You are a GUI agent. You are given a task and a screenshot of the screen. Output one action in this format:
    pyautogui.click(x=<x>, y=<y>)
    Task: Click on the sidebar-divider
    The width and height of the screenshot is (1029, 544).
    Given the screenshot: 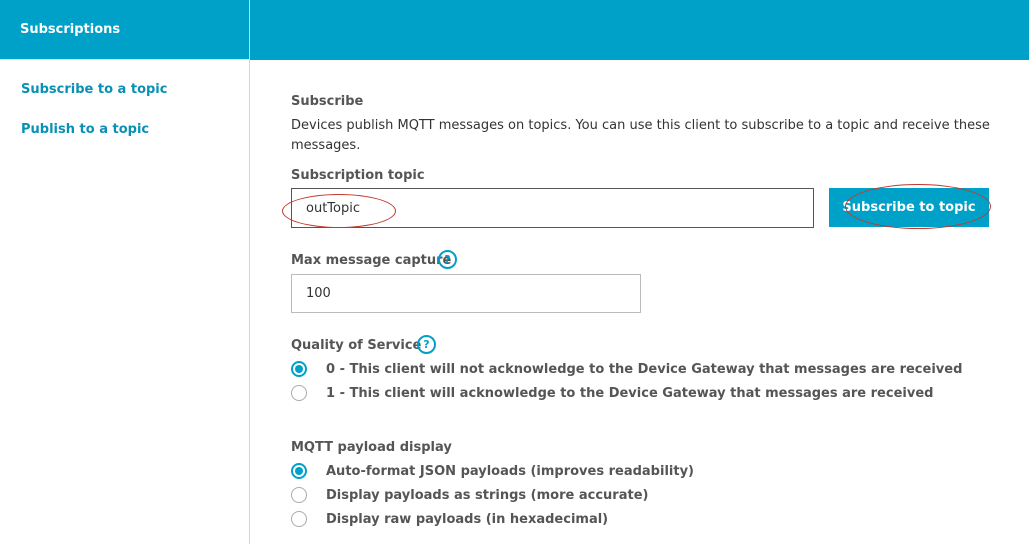 What is the action you would take?
    pyautogui.click(x=249, y=272)
    